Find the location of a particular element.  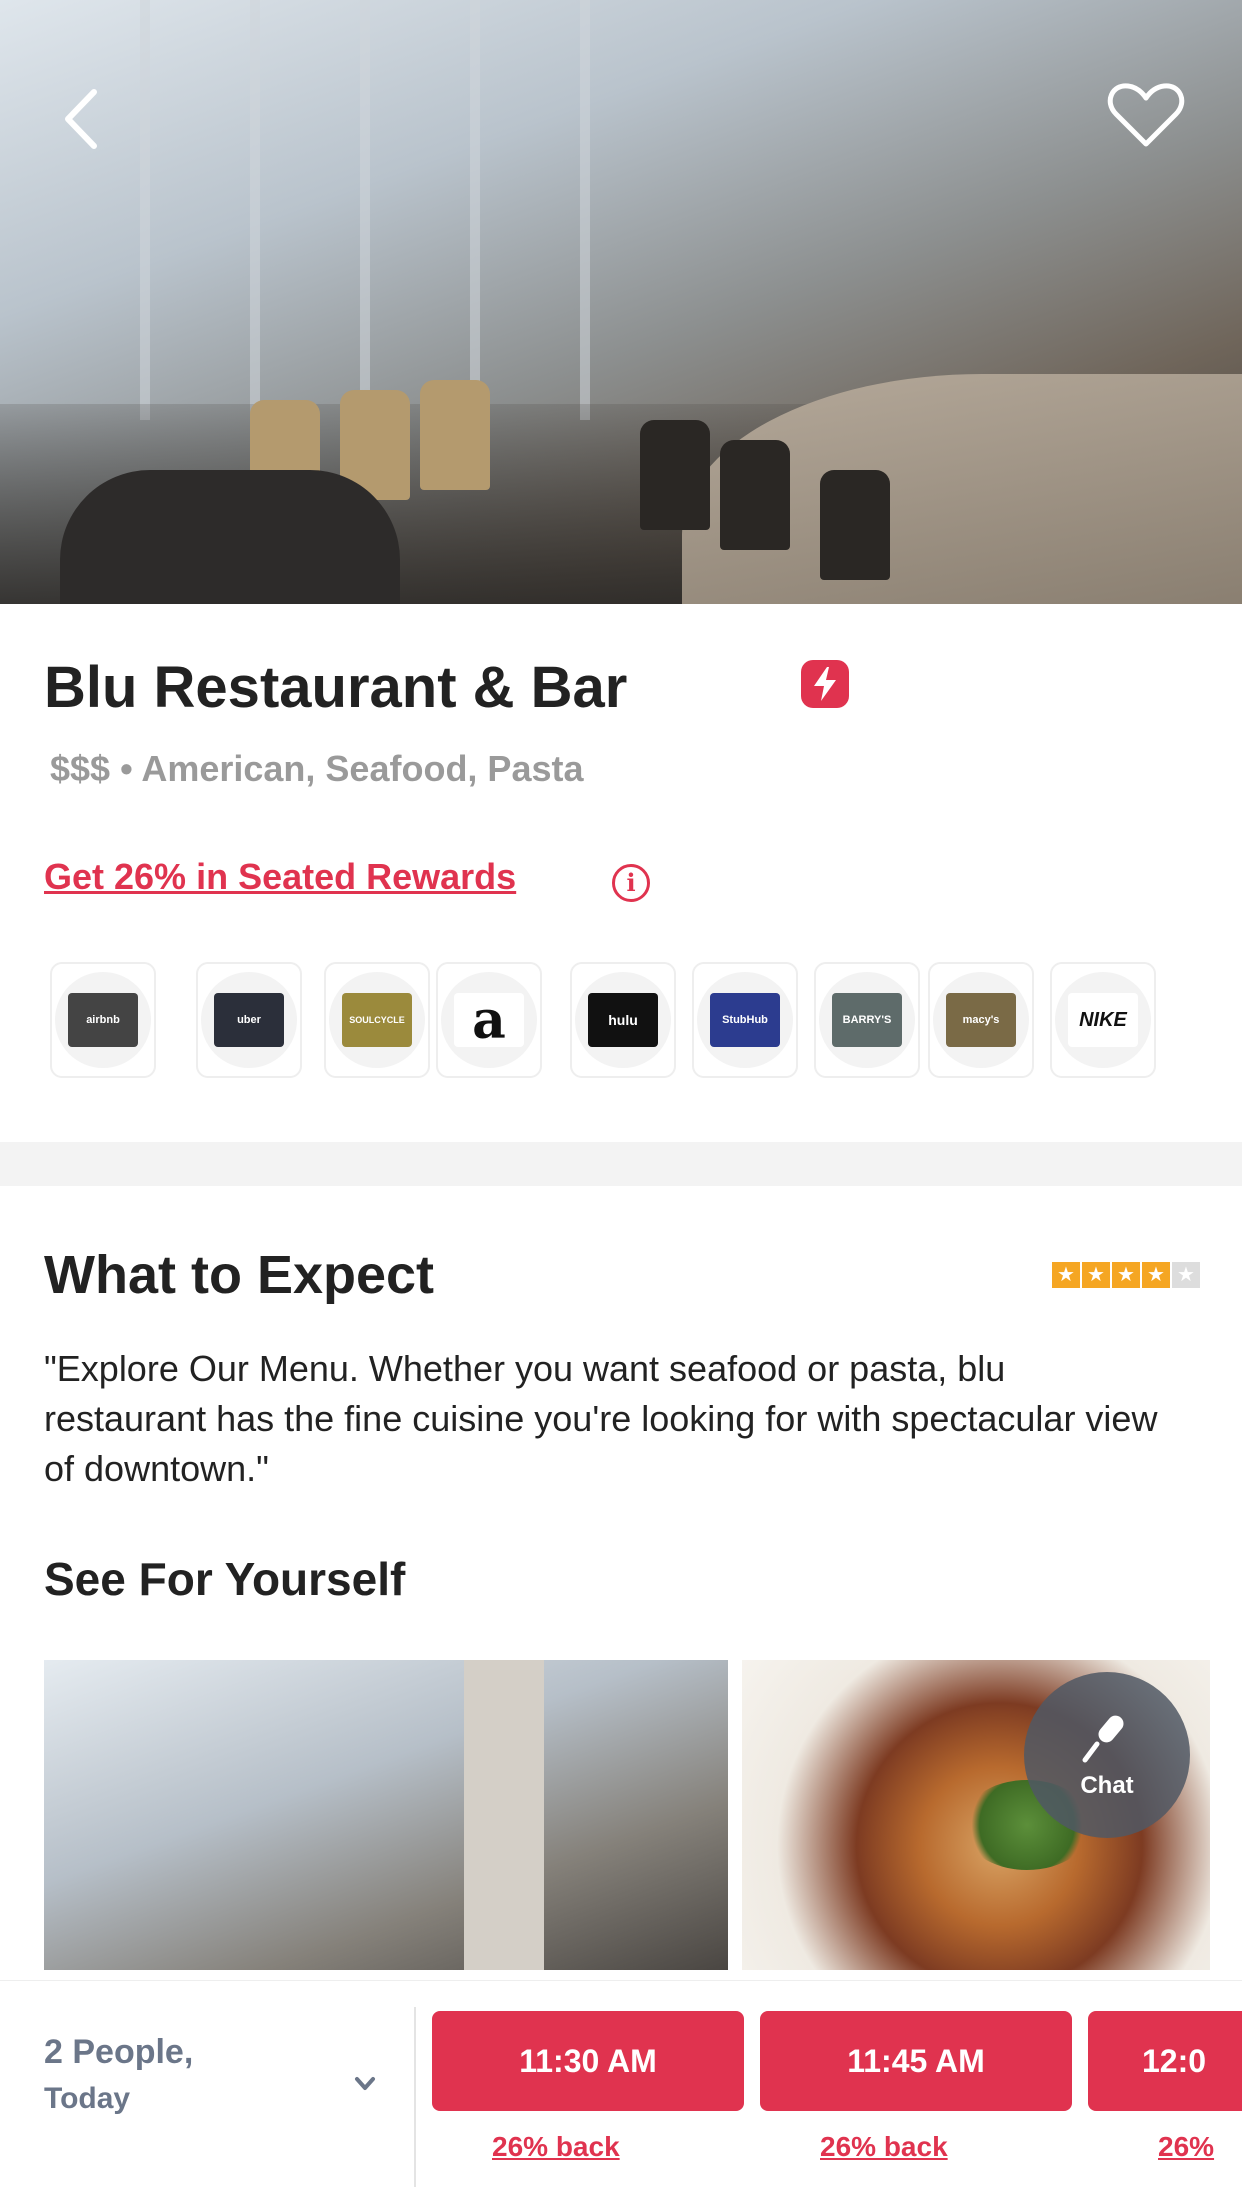

favorite-button is located at coordinates (1146, 115).